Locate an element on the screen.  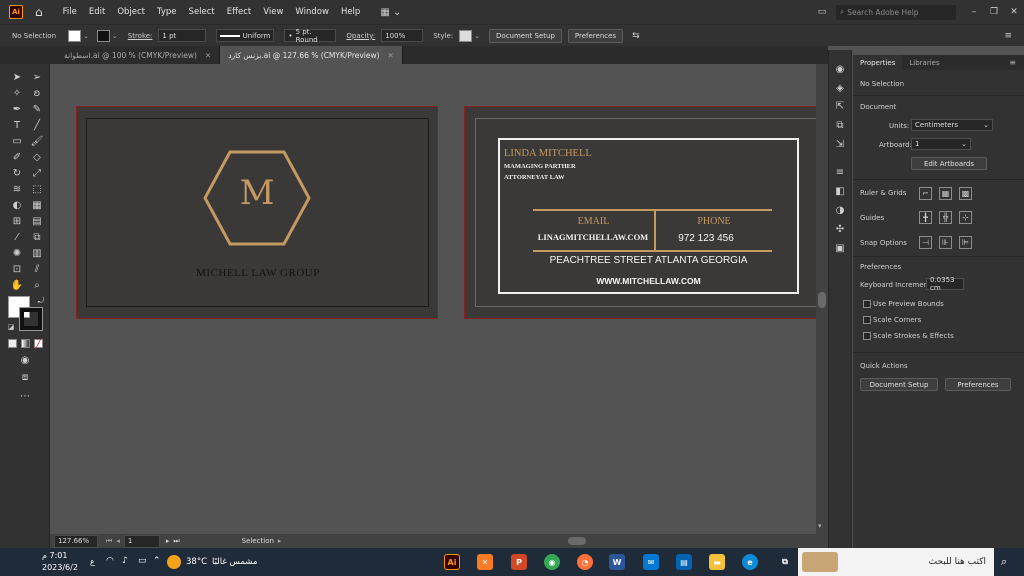
snap-to-grid-icon: ⊪ is located at coordinates (945, 242).